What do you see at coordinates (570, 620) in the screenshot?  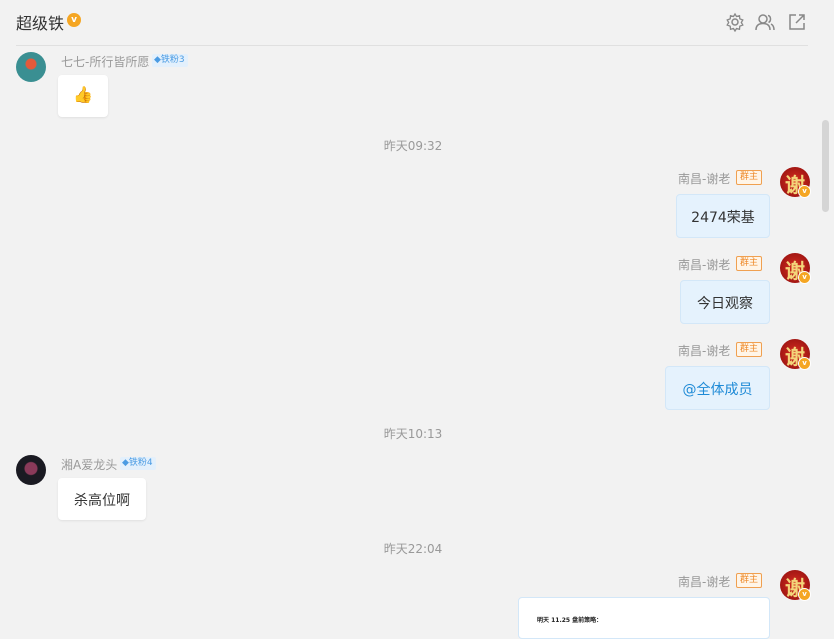 I see `image-caption: 明天 11.25 盘前策略：` at bounding box center [570, 620].